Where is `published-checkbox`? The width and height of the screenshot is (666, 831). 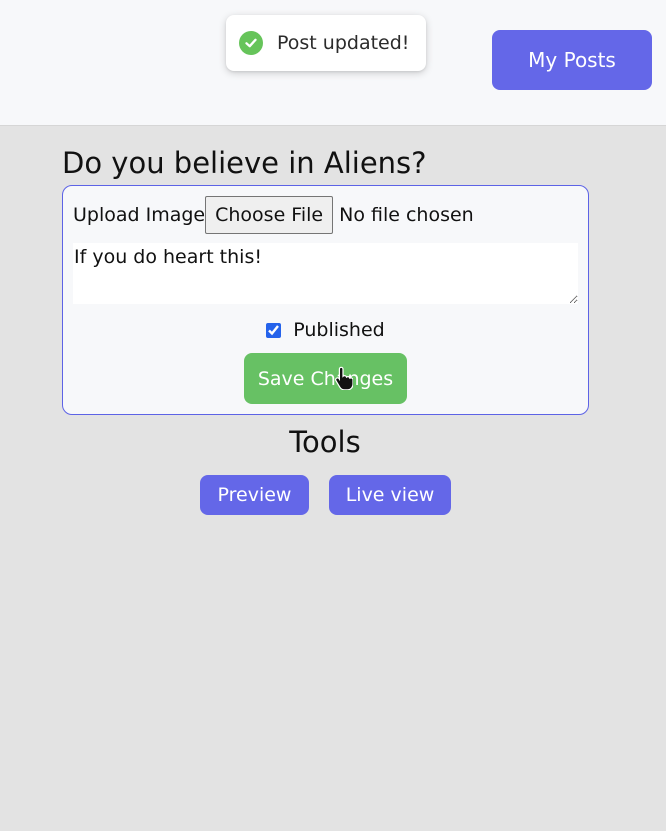
published-checkbox is located at coordinates (274, 330).